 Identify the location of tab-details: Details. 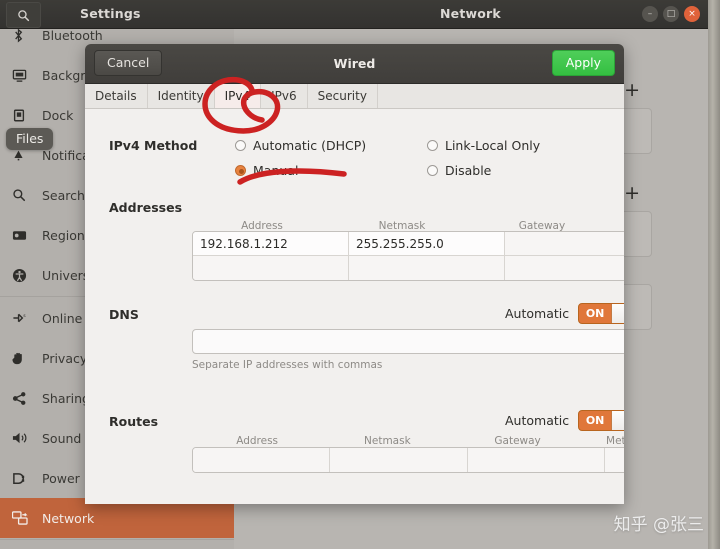
(116, 96).